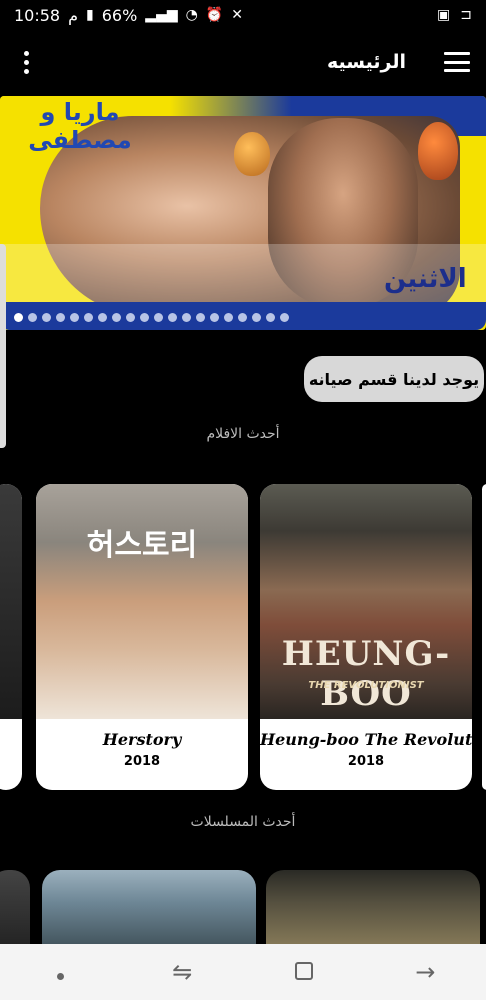 Image resolution: width=486 pixels, height=1000 pixels. What do you see at coordinates (243, 972) in the screenshot?
I see `system-nav-bar: ⇋ →` at bounding box center [243, 972].